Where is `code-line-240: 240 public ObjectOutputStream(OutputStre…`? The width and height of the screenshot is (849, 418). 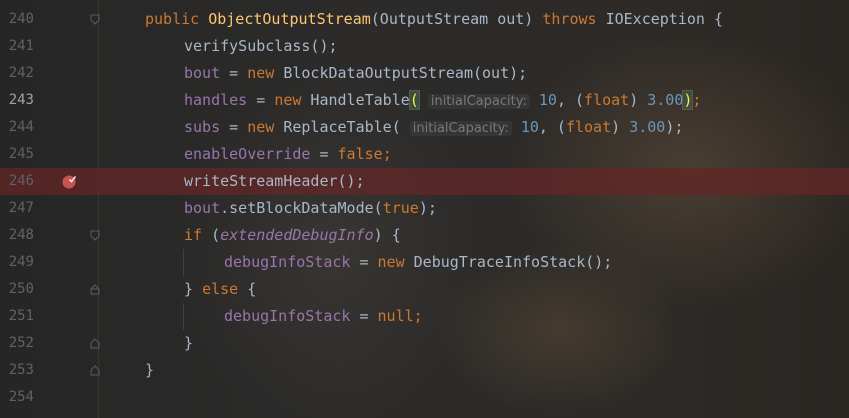 code-line-240: 240 public ObjectOutputStream(OutputStre… is located at coordinates (424, 19).